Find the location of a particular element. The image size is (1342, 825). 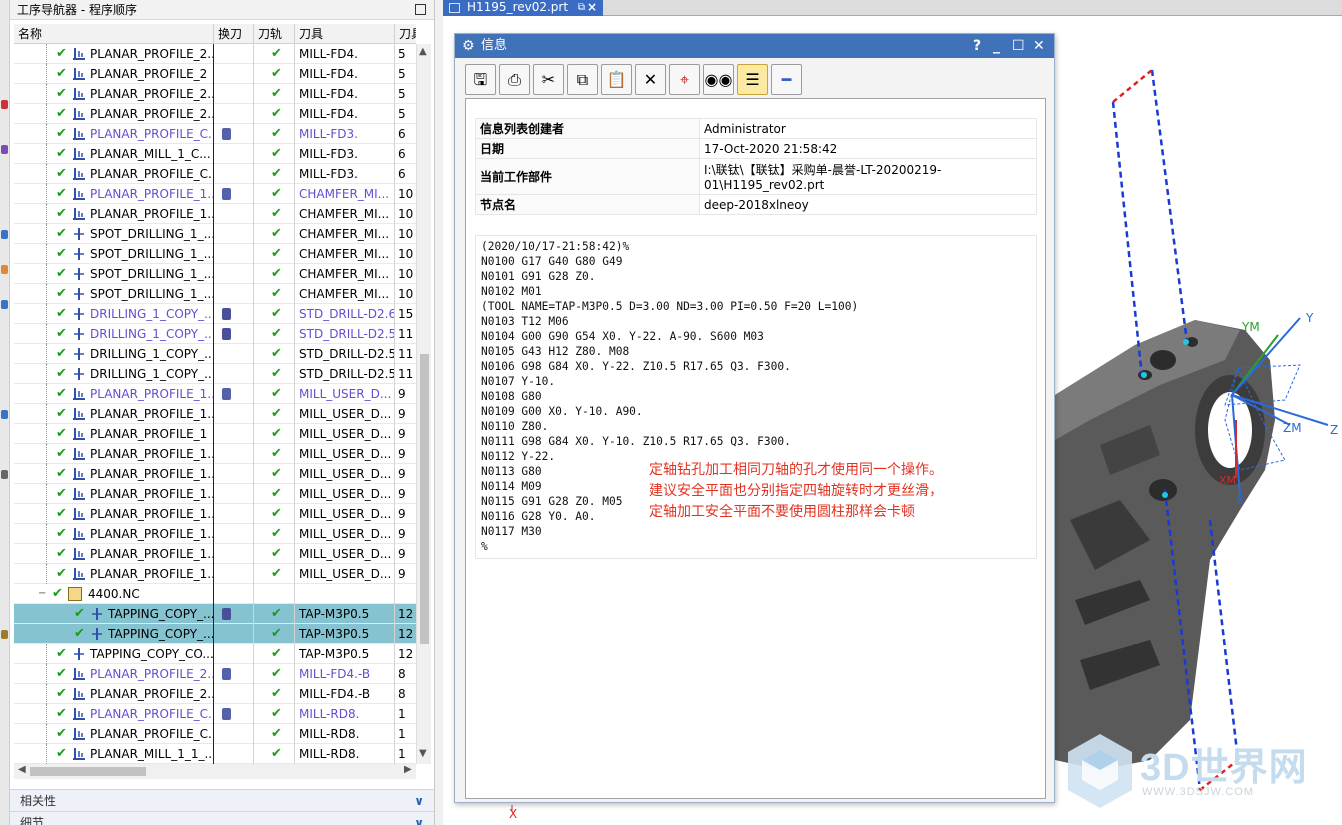

dialog-title: 信息 is located at coordinates (494, 45).